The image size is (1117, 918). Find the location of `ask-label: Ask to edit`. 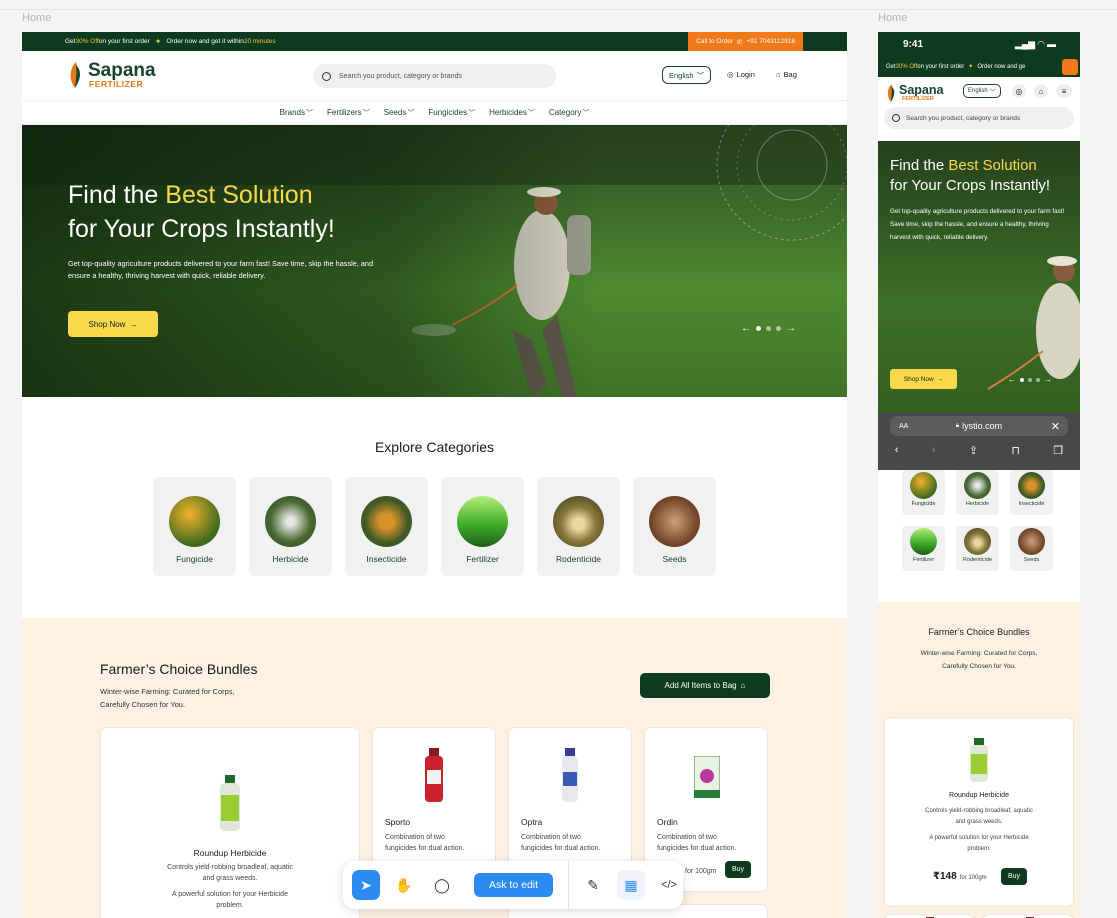

ask-label: Ask to edit is located at coordinates (514, 885).